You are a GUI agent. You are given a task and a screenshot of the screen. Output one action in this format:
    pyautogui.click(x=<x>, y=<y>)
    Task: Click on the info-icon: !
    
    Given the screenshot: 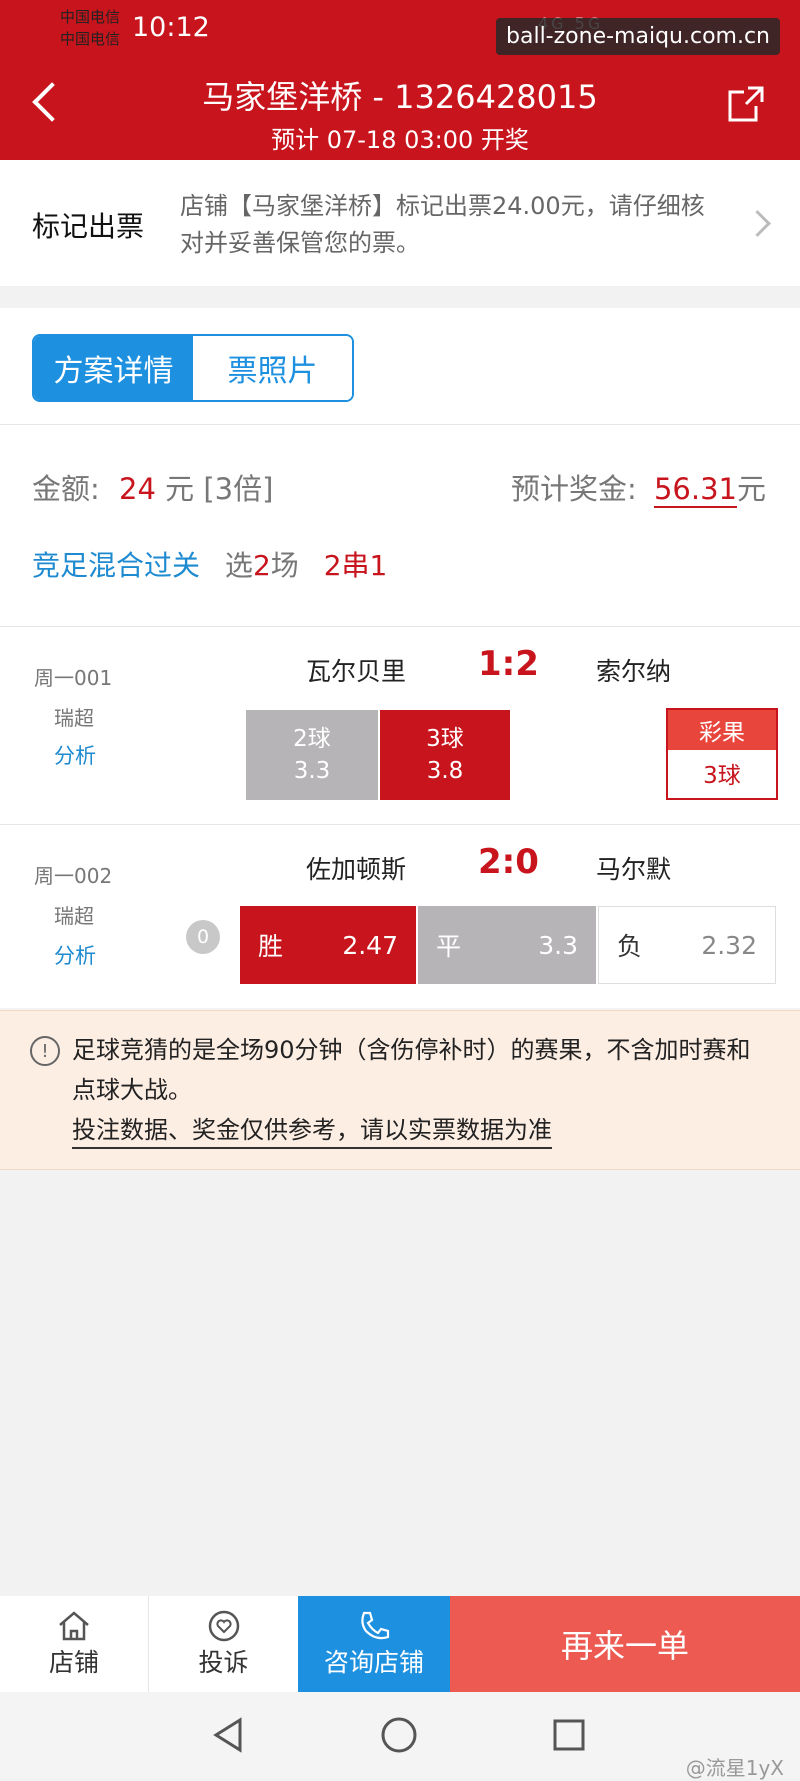 What is the action you would take?
    pyautogui.click(x=45, y=1051)
    